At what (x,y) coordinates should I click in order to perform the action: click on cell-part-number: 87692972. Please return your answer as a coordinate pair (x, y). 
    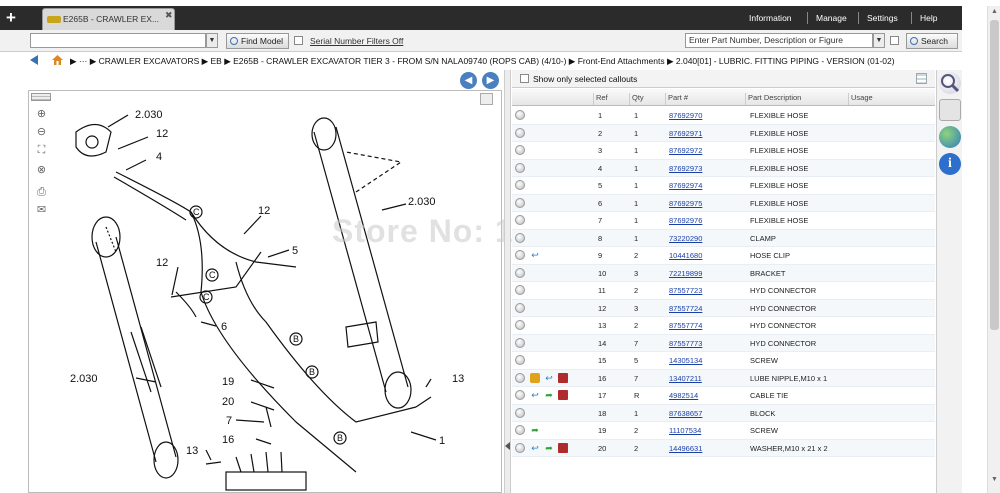
    Looking at the image, I should click on (685, 150).